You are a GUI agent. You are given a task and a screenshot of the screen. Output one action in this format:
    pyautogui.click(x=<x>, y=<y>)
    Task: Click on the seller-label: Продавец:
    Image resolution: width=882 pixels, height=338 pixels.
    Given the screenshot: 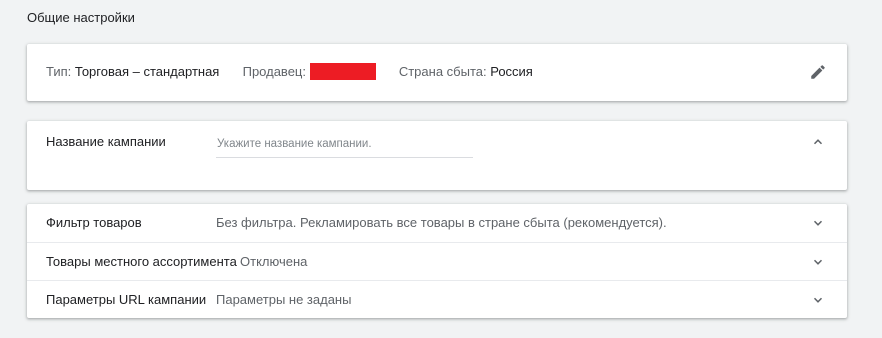 What is the action you would take?
    pyautogui.click(x=276, y=71)
    